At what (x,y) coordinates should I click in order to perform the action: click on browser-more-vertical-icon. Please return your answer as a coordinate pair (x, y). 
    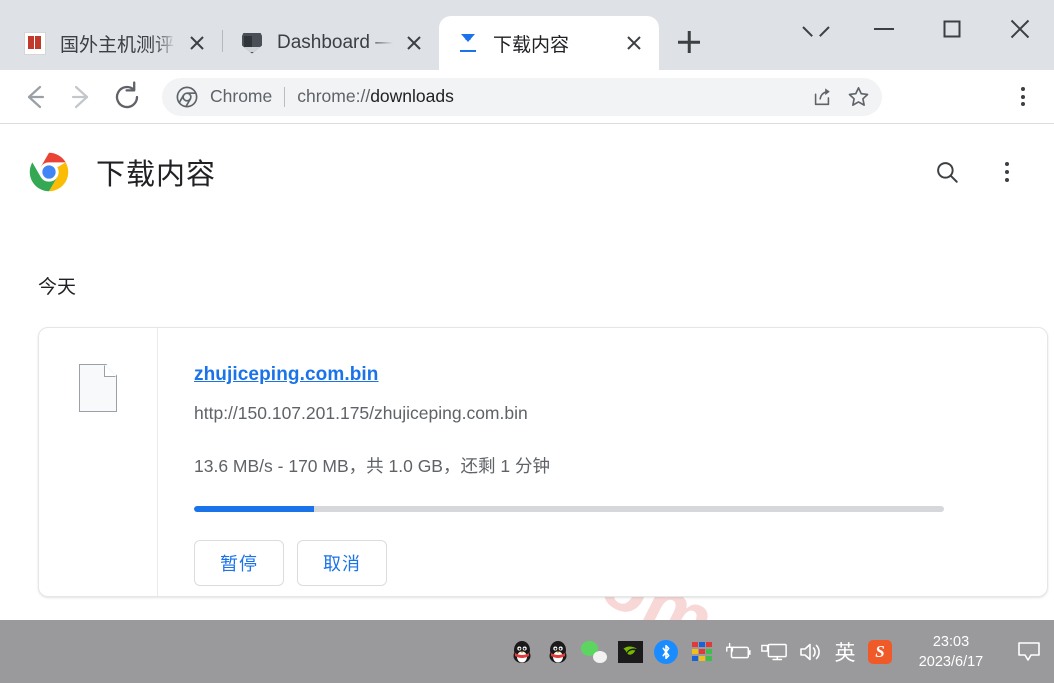
    Looking at the image, I should click on (1023, 97).